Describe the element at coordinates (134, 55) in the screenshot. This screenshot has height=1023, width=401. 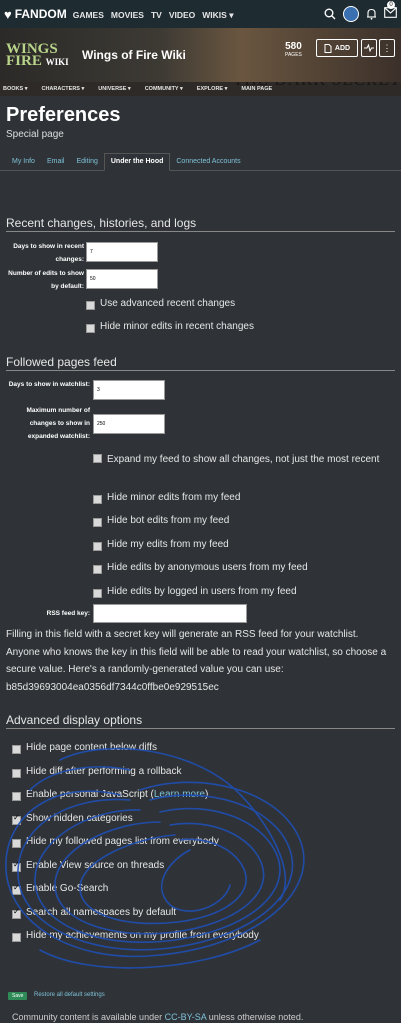
I see `wiki-title: Wings of Fire Wiki` at that location.